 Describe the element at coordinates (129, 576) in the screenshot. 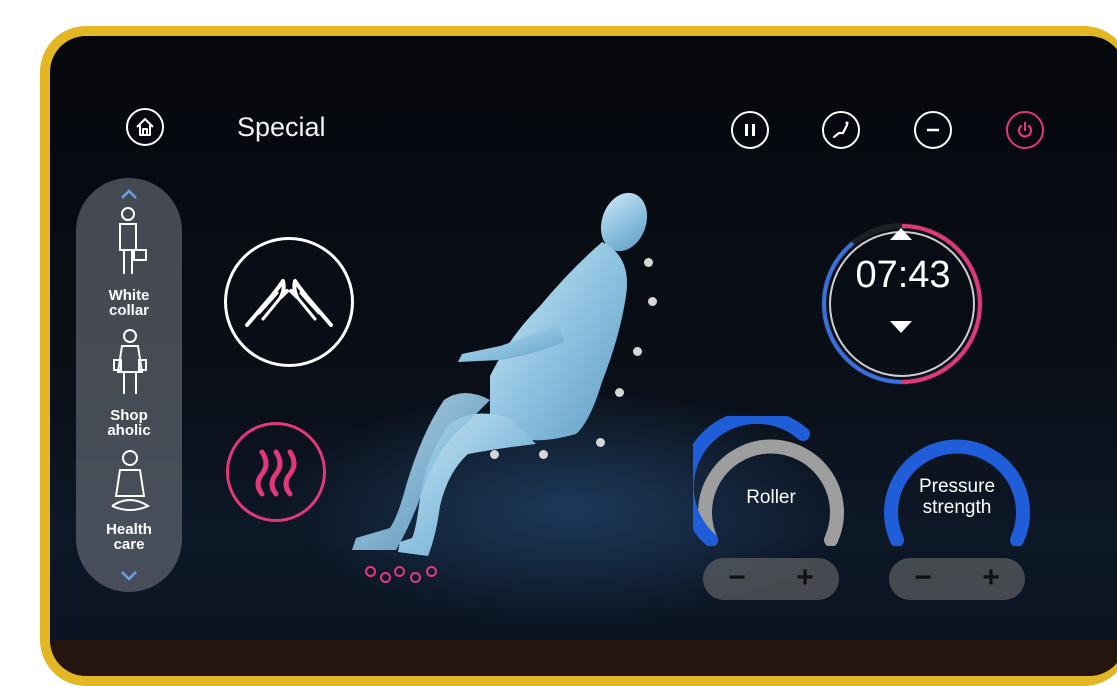

I see `chevron-down-icon` at that location.